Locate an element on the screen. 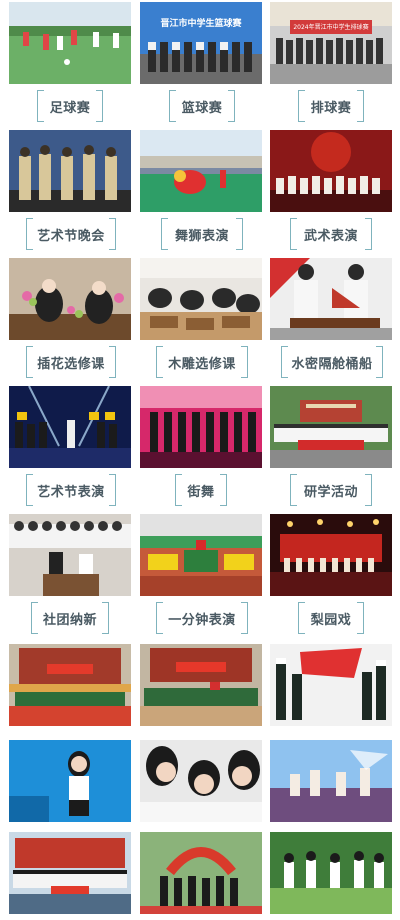  overlay-title: 2024年晋江市中学生排球赛 is located at coordinates (331, 27).